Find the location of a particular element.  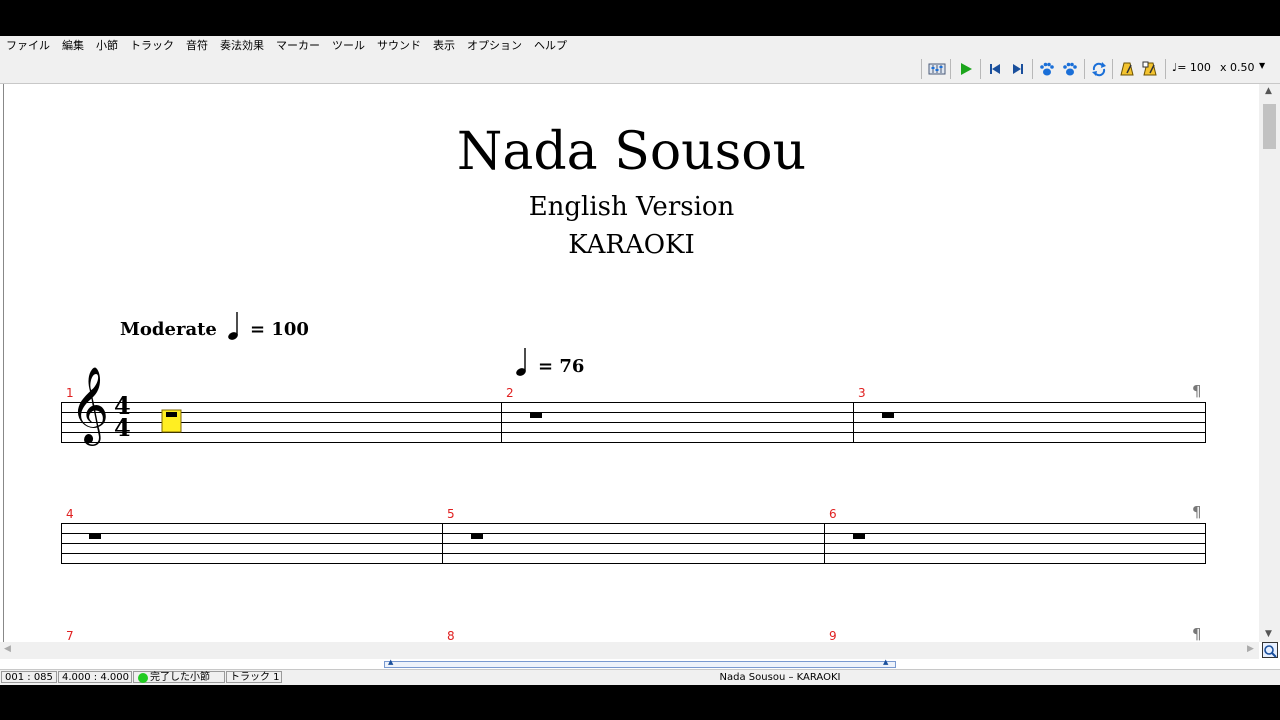

skip-end-button is located at coordinates (1018, 69).